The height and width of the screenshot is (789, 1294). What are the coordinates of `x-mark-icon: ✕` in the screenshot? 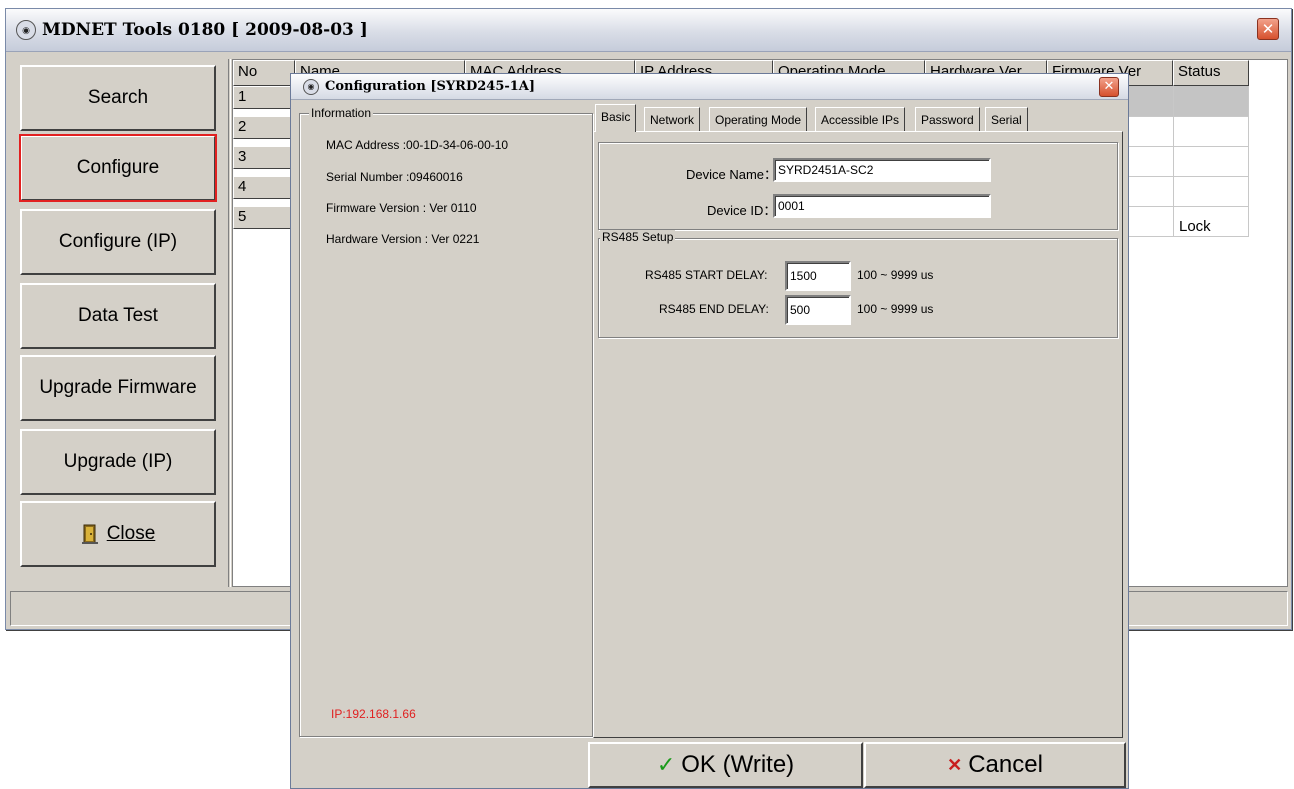 It's located at (955, 764).